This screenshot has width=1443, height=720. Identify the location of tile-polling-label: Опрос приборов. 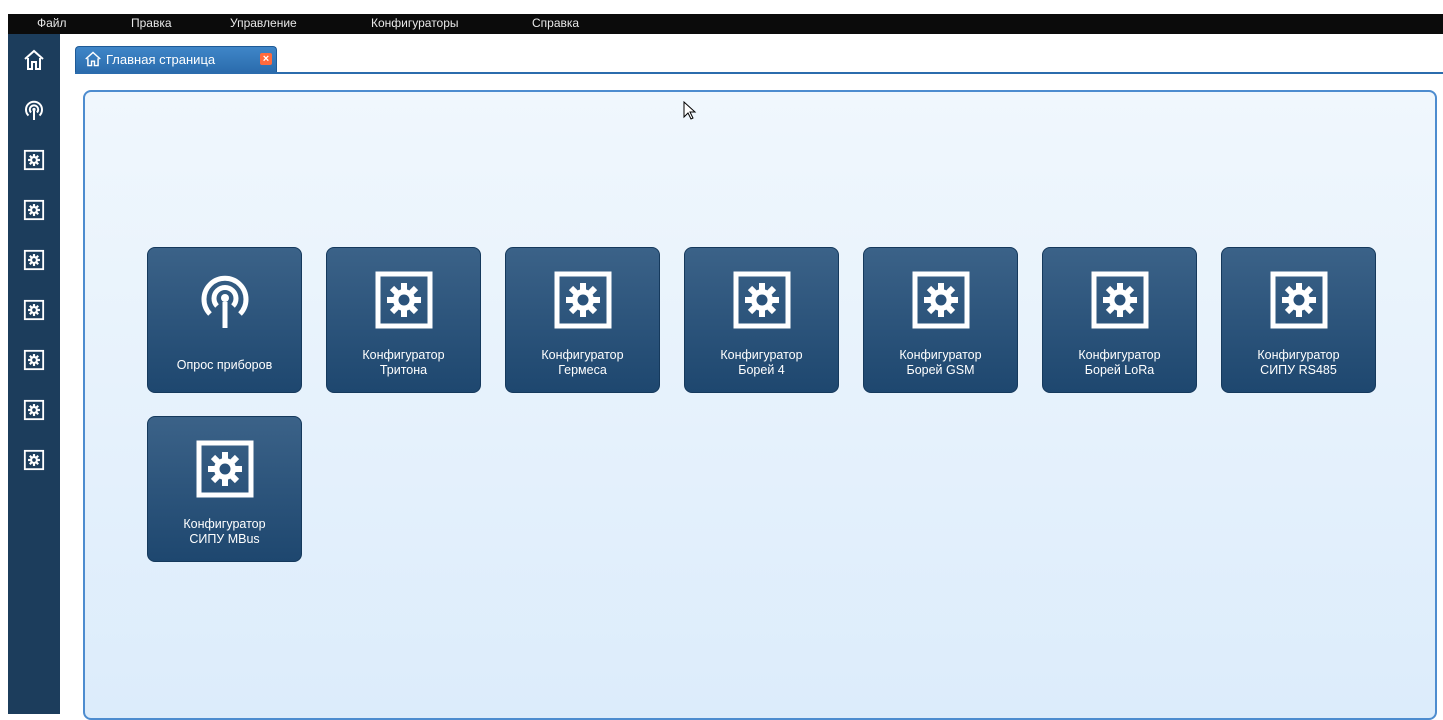
(224, 365).